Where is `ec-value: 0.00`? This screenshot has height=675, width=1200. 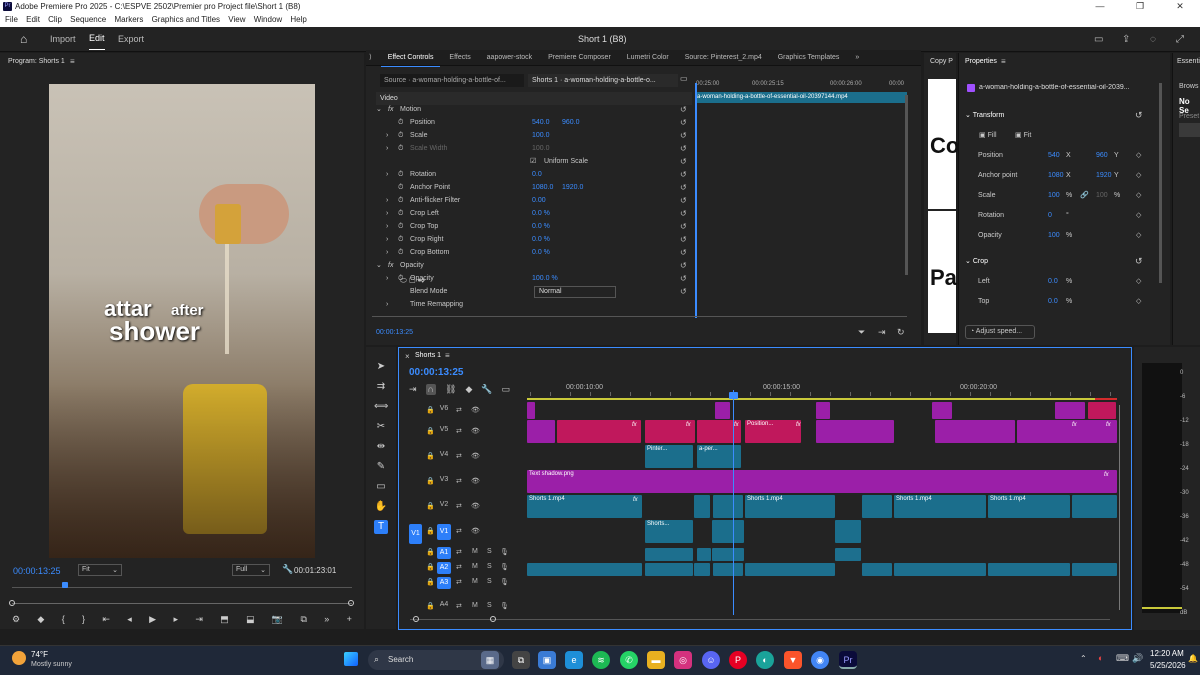
ec-value: 0.00 is located at coordinates (539, 200).